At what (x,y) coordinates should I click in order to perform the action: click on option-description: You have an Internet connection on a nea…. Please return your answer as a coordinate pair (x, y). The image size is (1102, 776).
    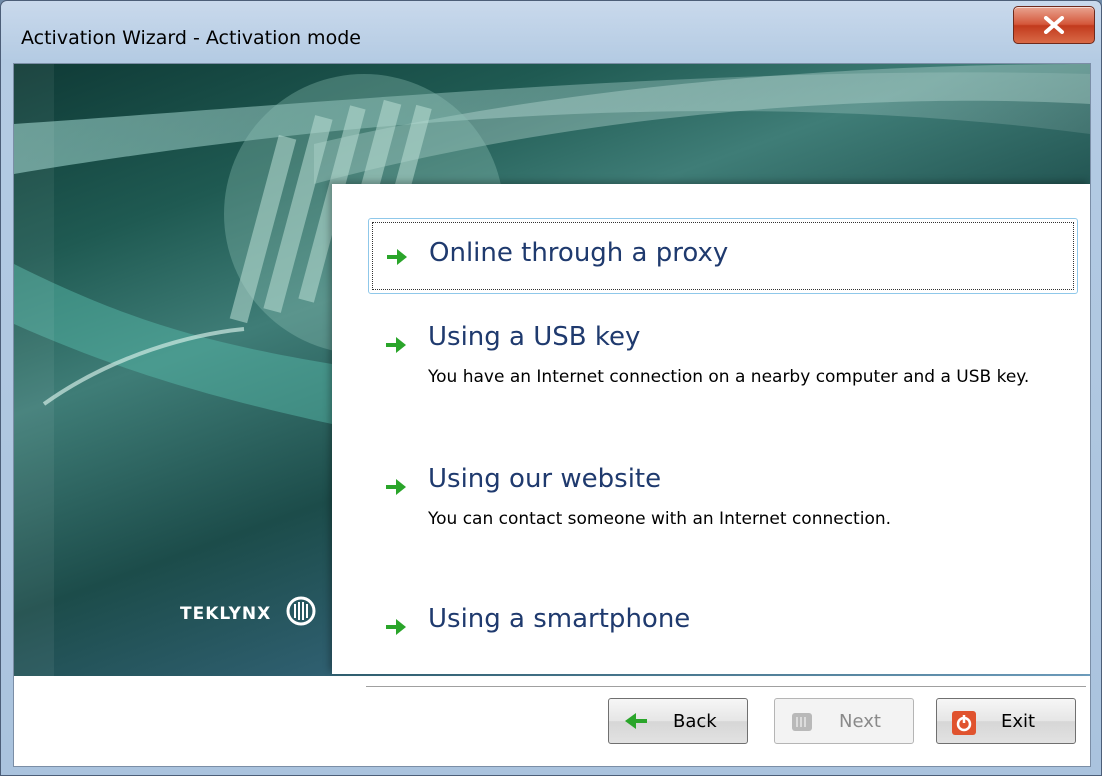
    Looking at the image, I should click on (729, 377).